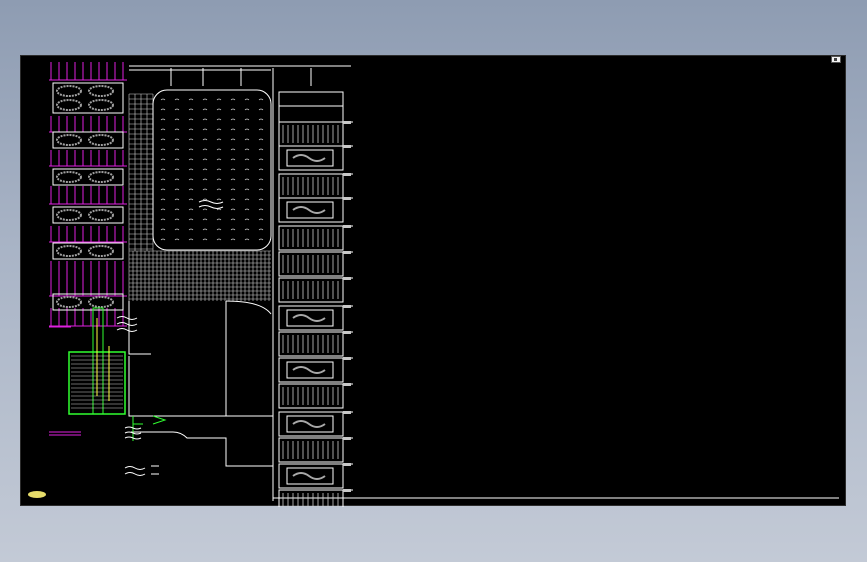  What do you see at coordinates (315, 299) in the screenshot?
I see `right-planter-column` at bounding box center [315, 299].